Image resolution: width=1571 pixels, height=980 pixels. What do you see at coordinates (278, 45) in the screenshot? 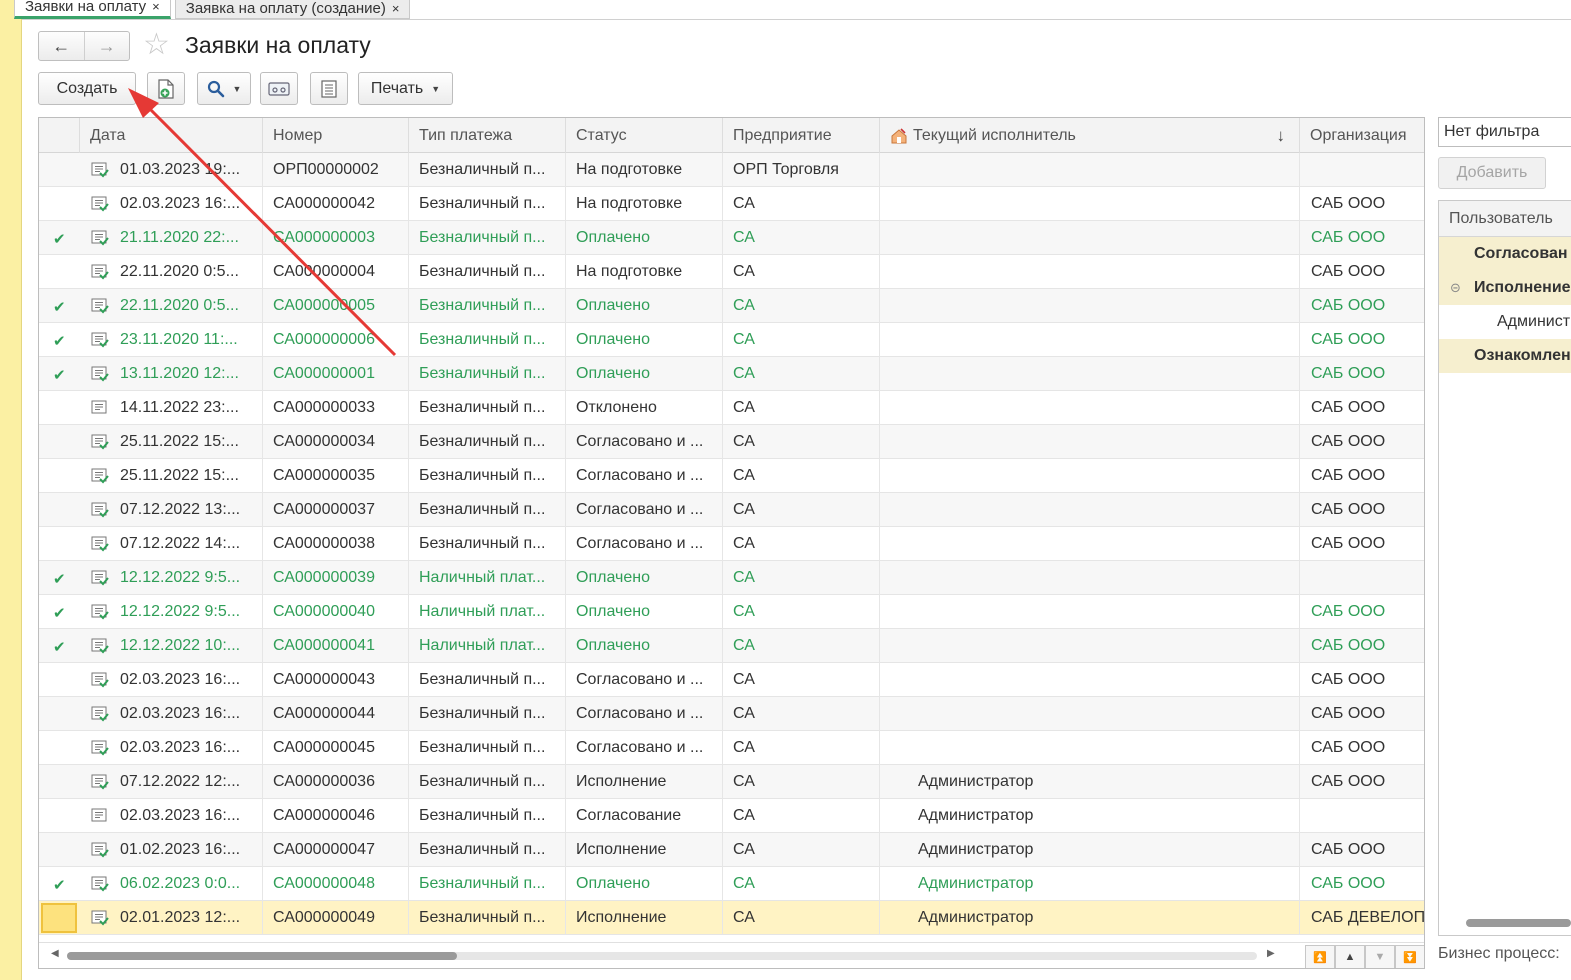
I see `page-title: Заявки на оплату` at bounding box center [278, 45].